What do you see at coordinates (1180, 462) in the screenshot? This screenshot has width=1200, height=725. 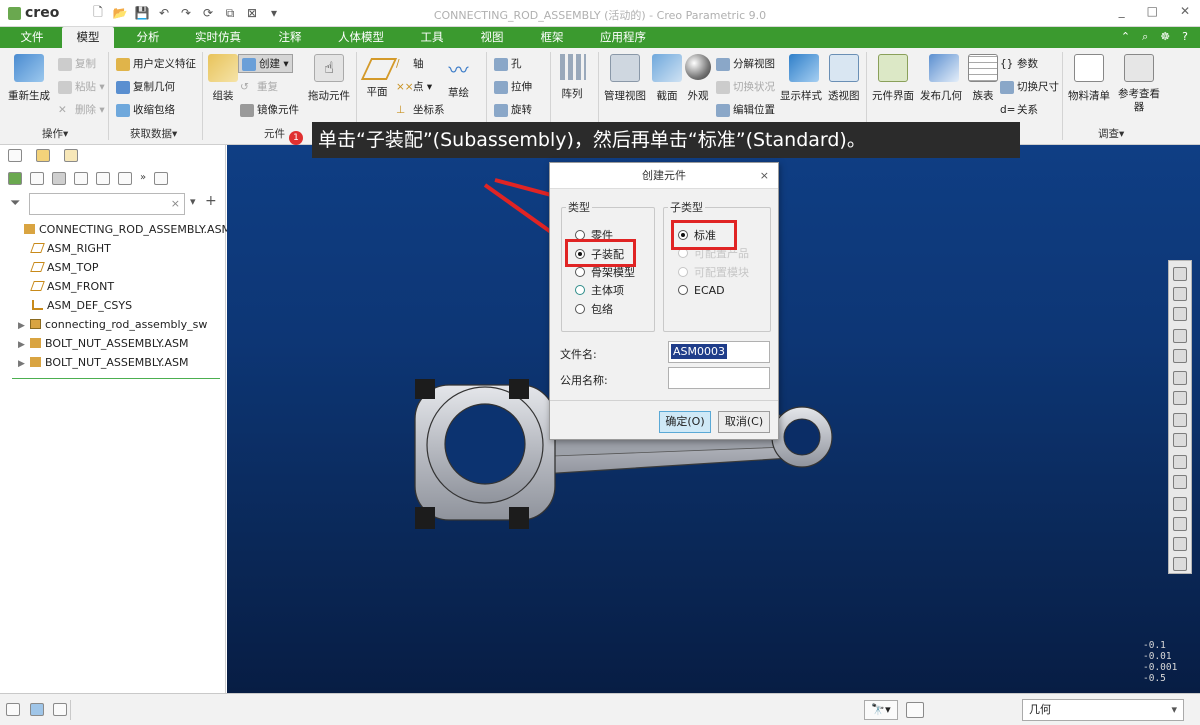 I see `datum-display-icon` at bounding box center [1180, 462].